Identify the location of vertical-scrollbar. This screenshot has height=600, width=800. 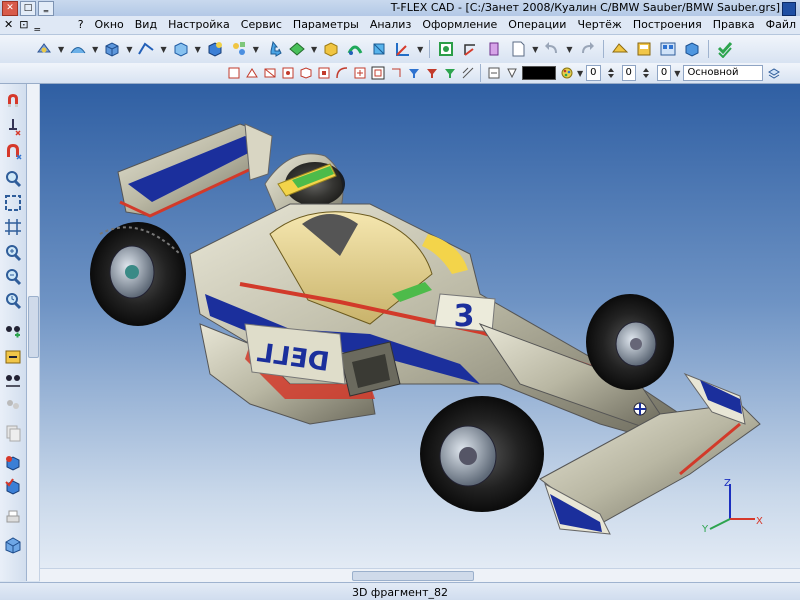
(33, 332).